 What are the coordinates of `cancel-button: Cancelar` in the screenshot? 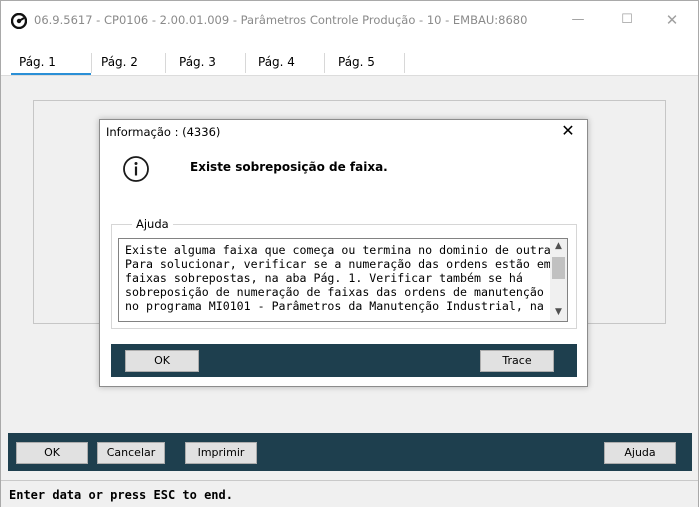 It's located at (131, 453).